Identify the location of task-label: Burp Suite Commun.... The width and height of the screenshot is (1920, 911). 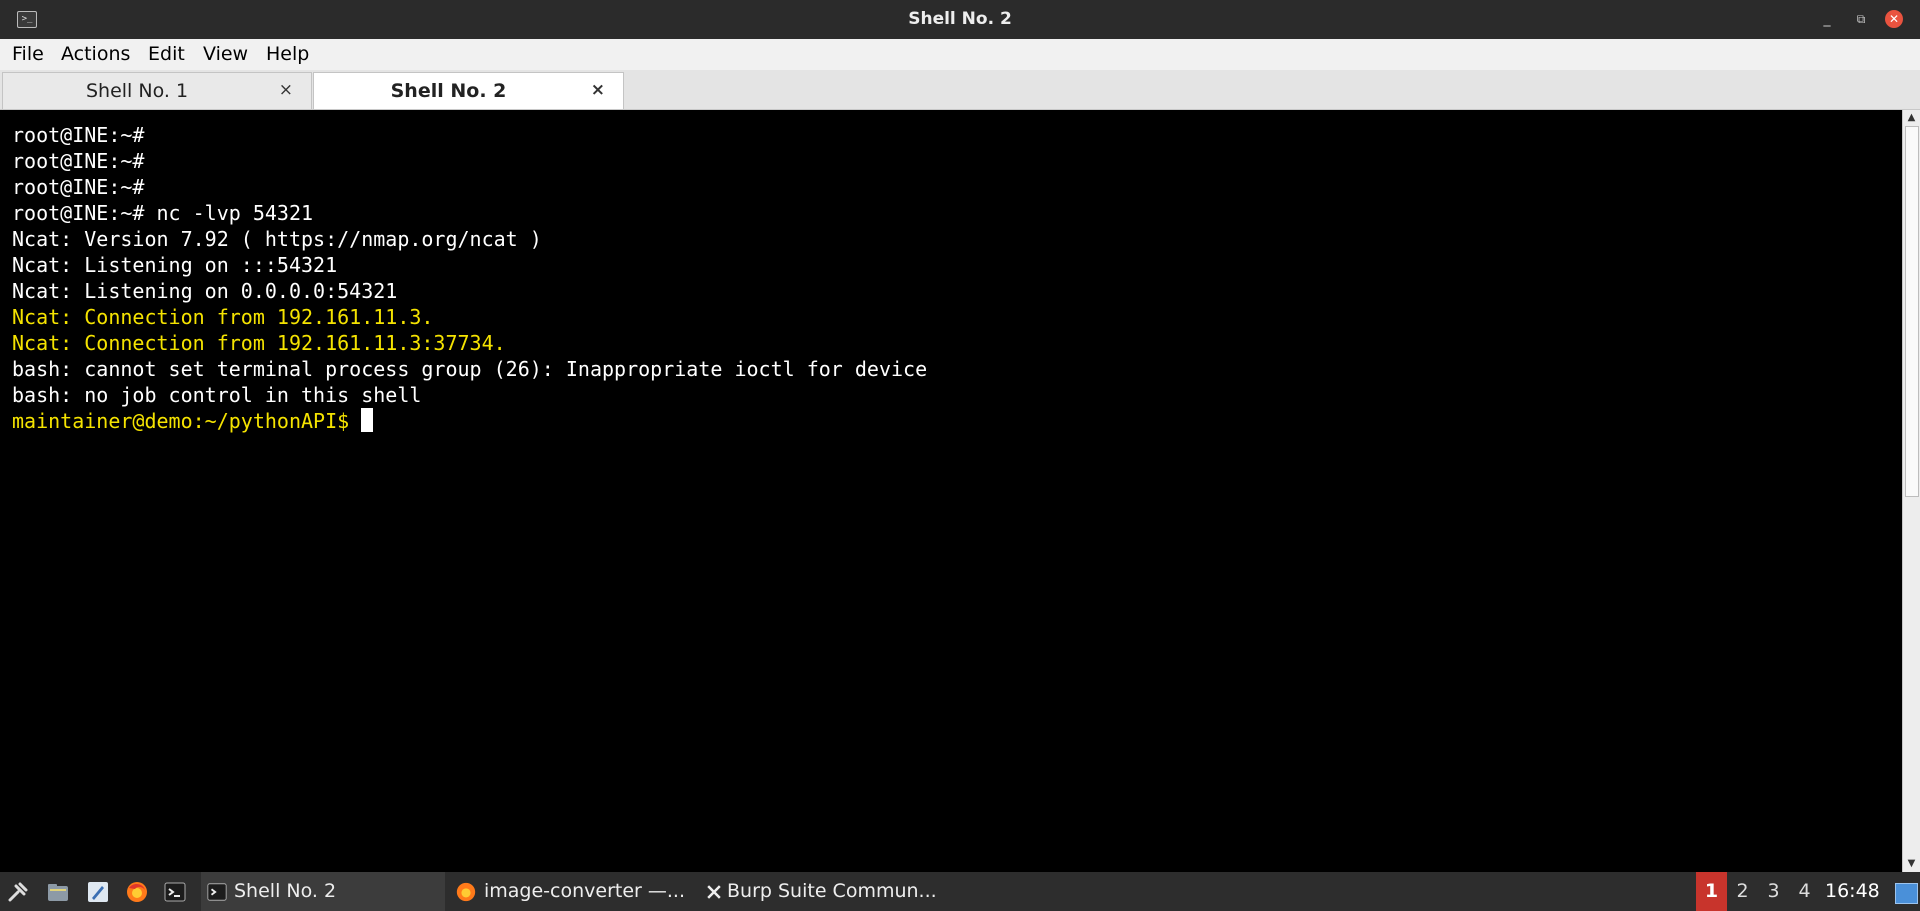
(832, 891).